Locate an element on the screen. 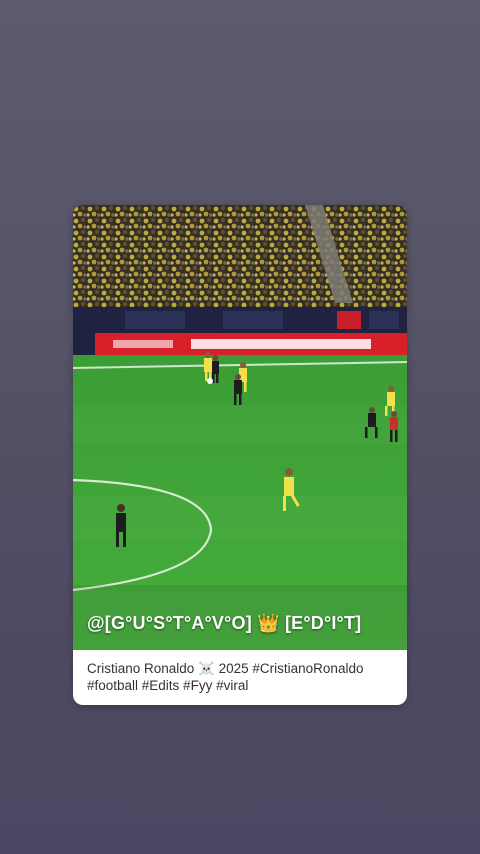 The height and width of the screenshot is (854, 480). caption-hashtags: #football #Edits #Fyy #viral is located at coordinates (168, 685).